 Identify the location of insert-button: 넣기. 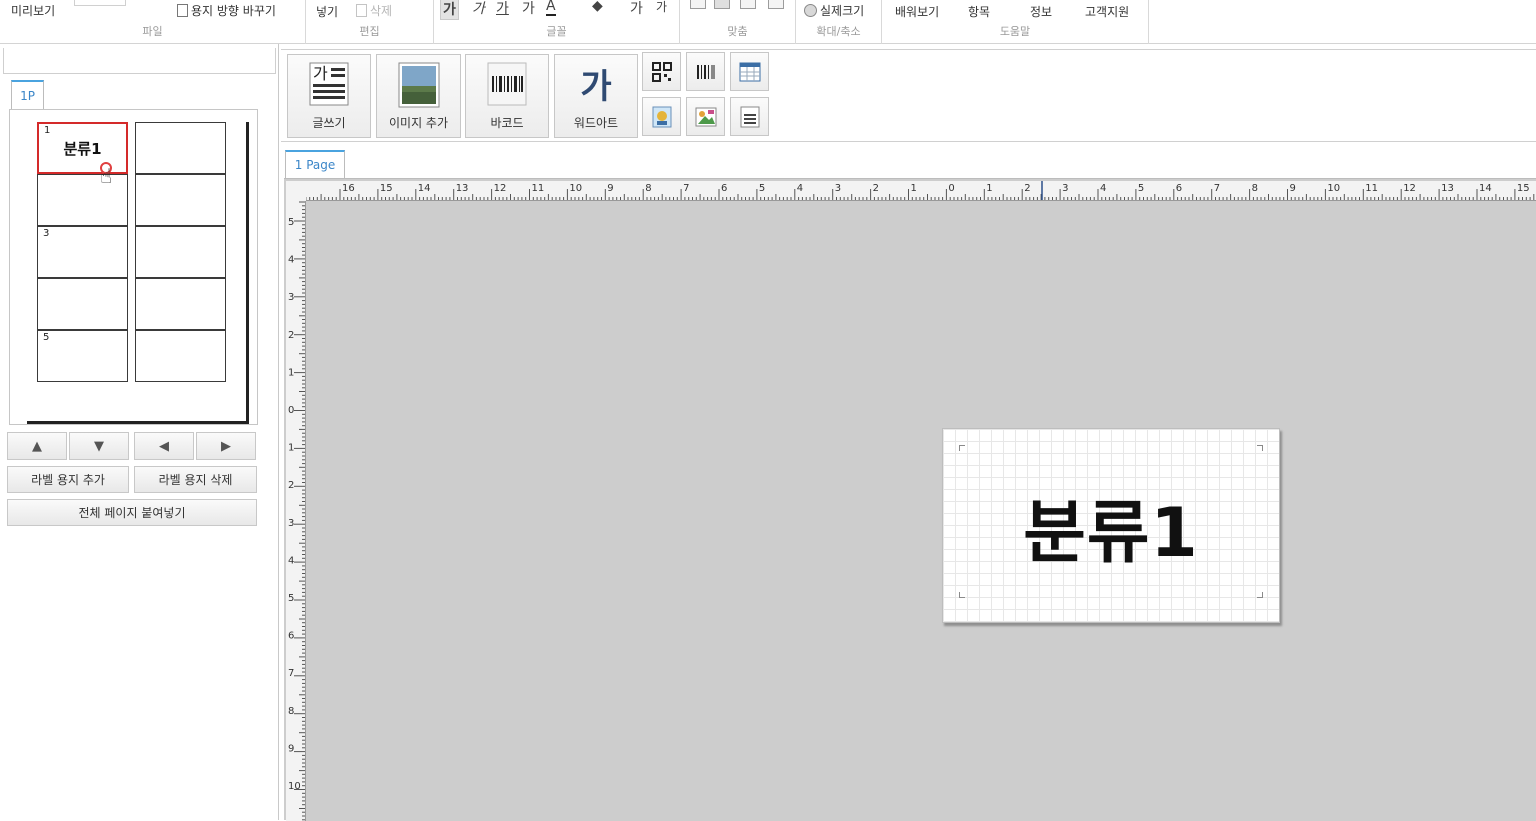
(327, 11).